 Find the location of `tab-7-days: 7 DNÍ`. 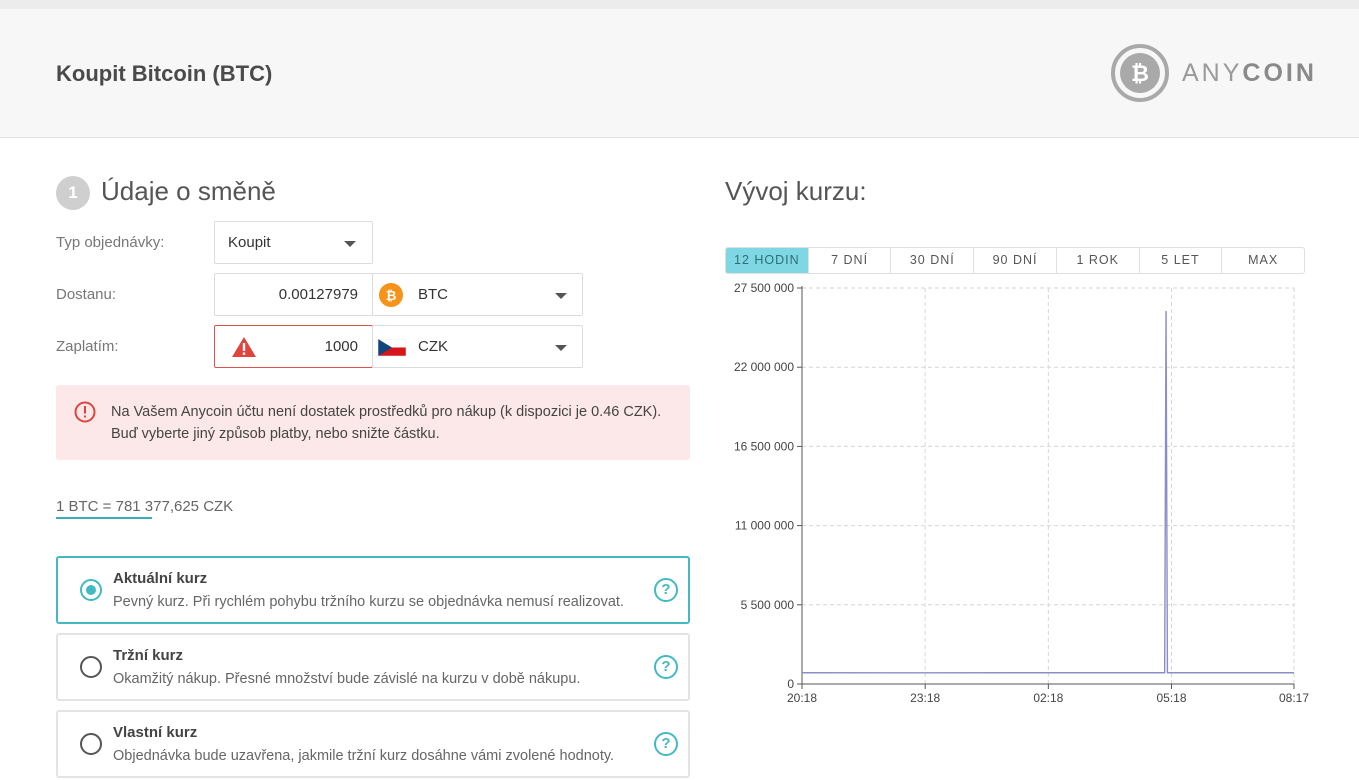

tab-7-days: 7 DNÍ is located at coordinates (850, 260).